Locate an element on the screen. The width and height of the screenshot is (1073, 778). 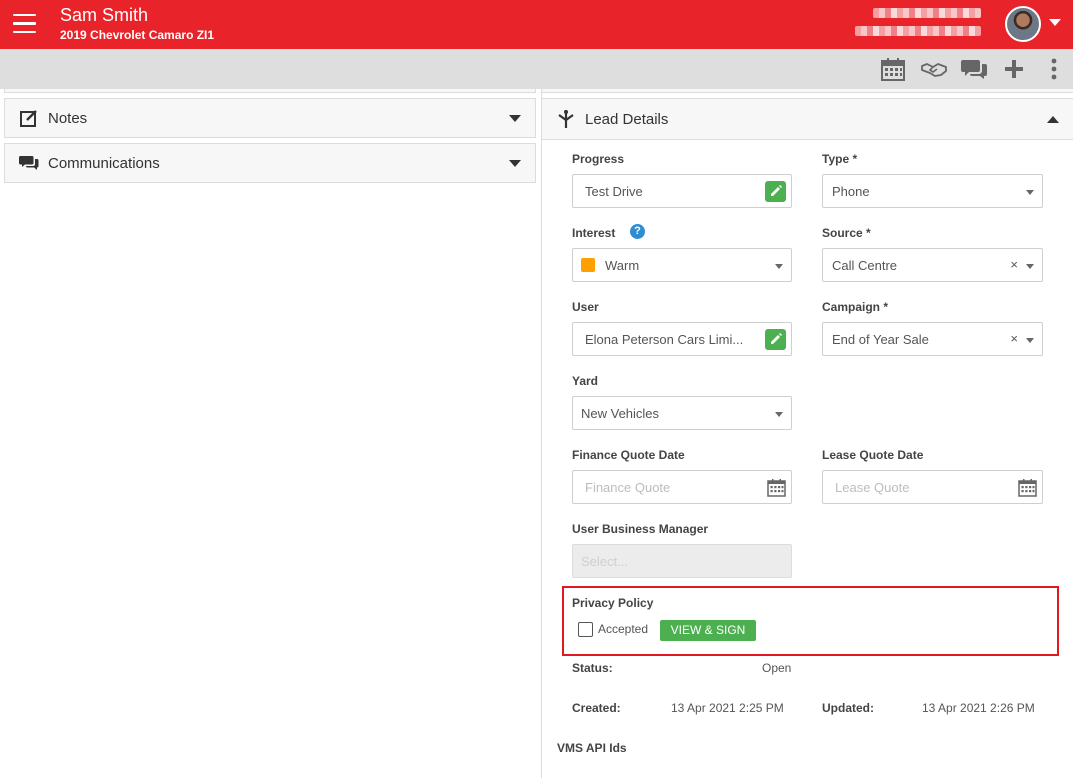
panel-edge is located at coordinates (270, 91).